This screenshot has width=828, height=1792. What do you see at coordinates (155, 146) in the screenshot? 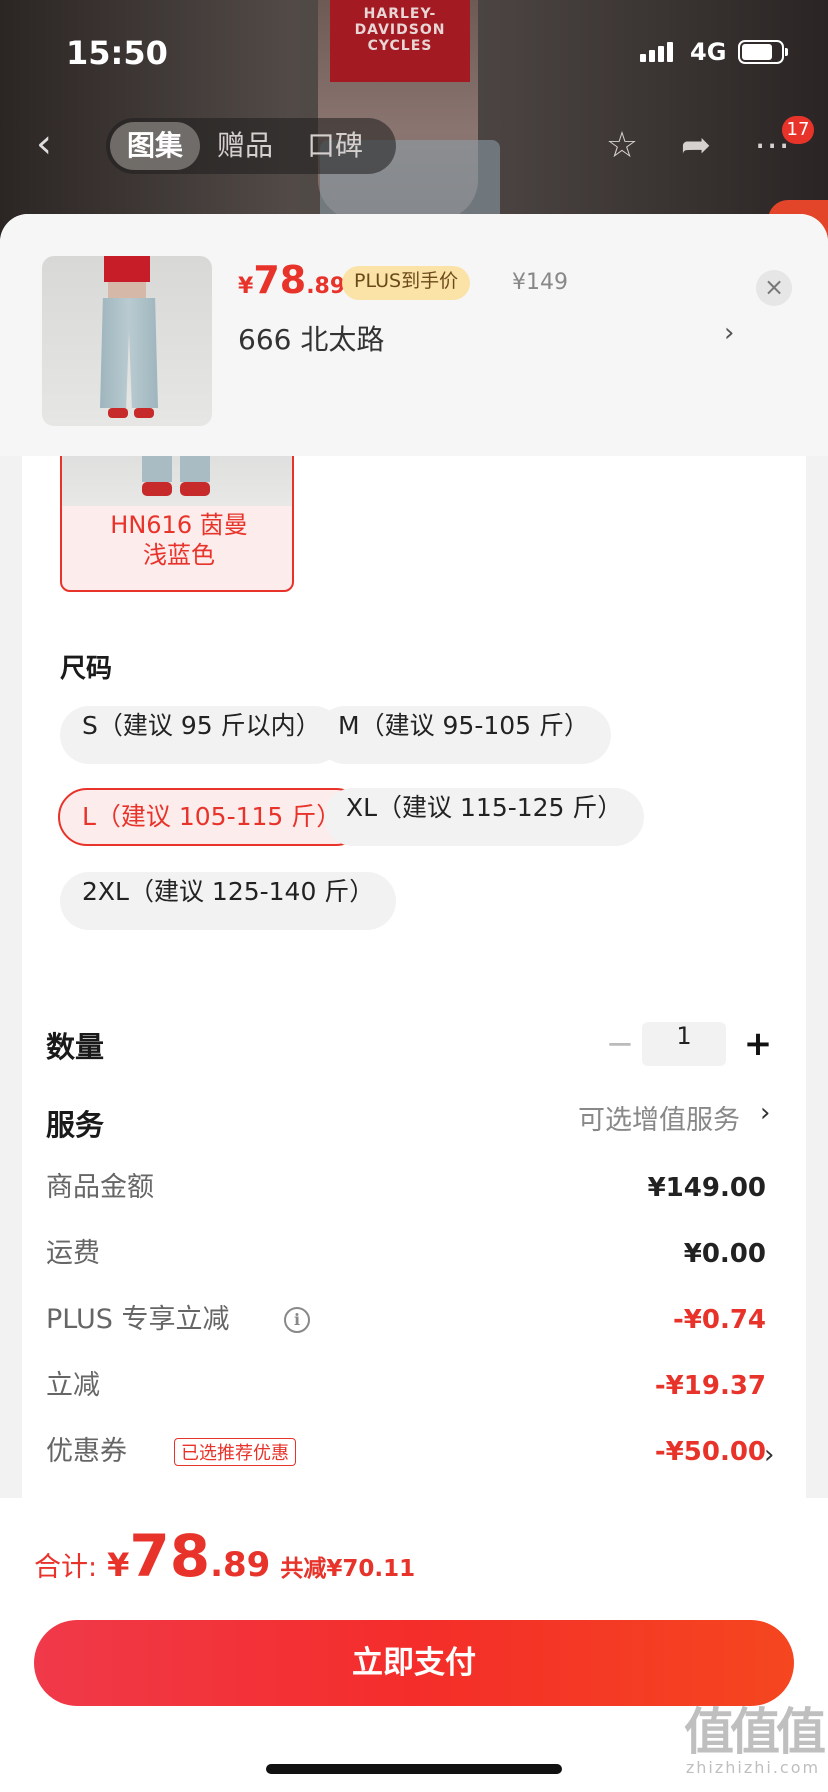
I see `tab-gallery: 图集` at bounding box center [155, 146].